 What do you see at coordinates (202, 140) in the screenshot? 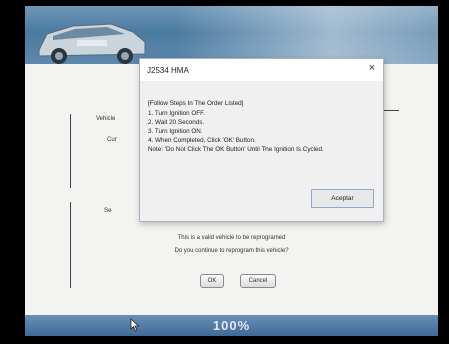
I see `instruction-step-4: 4. When Completed, Click 'OK' Button.` at bounding box center [202, 140].